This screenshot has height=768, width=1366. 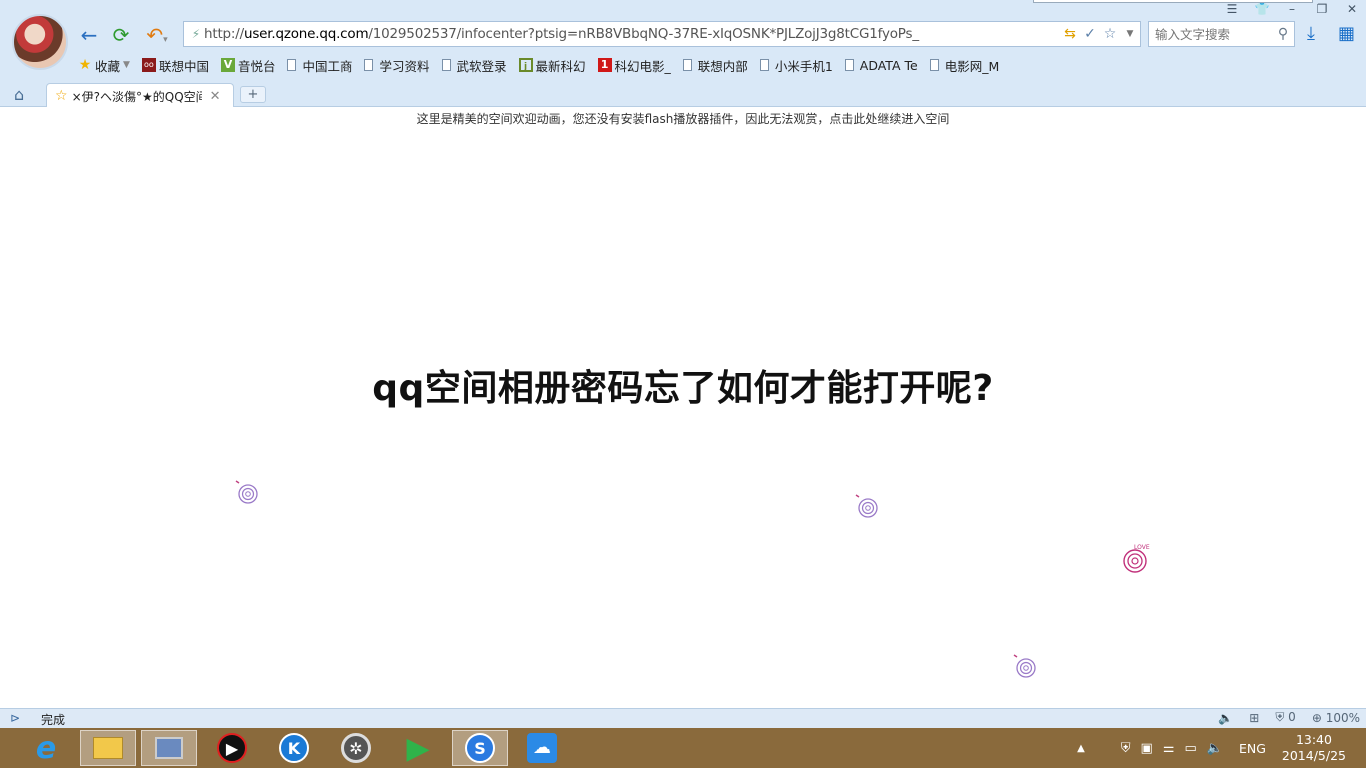 What do you see at coordinates (215, 96) in the screenshot?
I see `close-icon: ✕` at bounding box center [215, 96].